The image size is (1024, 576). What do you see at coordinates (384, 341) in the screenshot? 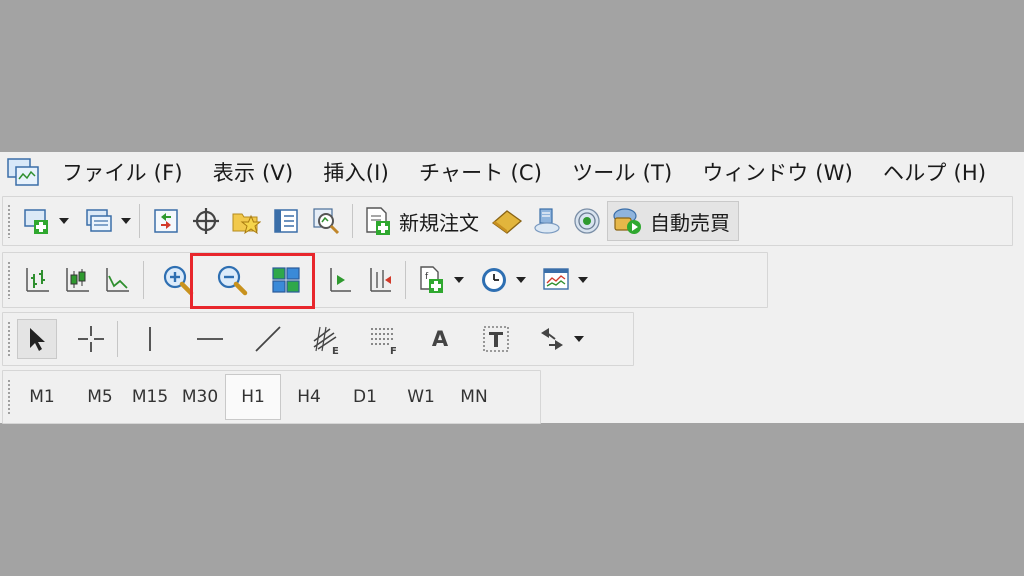
I see `fibonacci-f-icon: F` at bounding box center [384, 341].